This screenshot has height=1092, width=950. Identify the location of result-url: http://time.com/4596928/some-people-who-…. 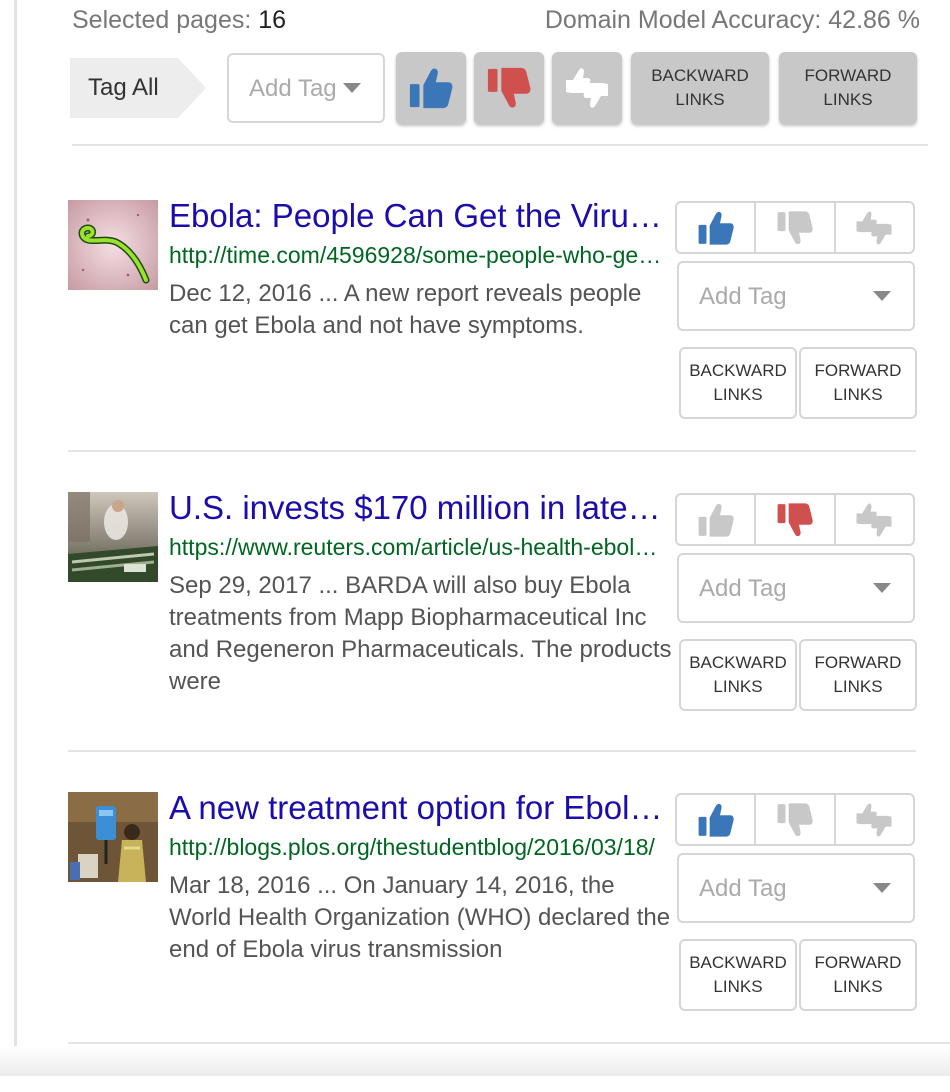
(416, 255).